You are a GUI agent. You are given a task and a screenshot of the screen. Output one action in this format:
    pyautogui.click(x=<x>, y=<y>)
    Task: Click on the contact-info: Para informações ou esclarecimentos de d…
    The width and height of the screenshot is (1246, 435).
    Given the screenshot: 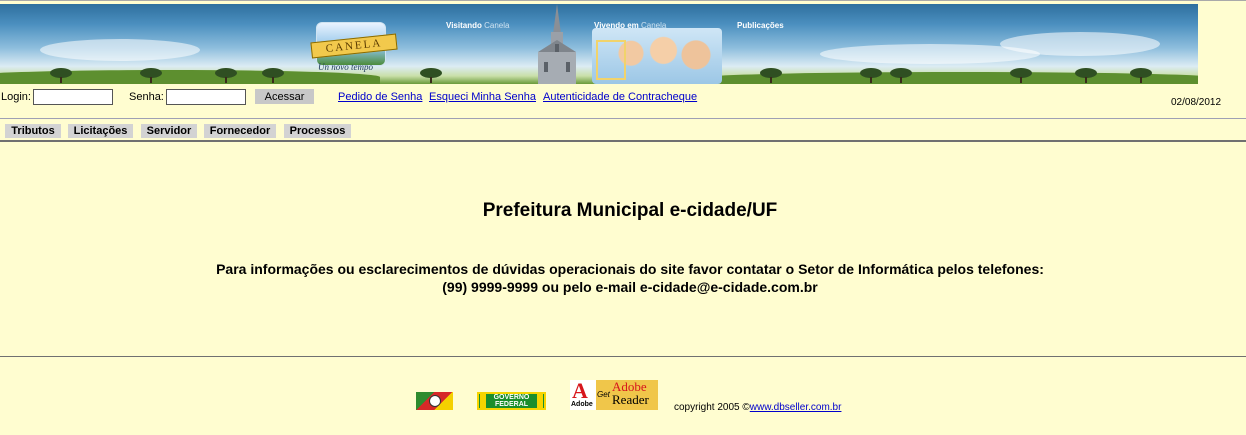 What is the action you would take?
    pyautogui.click(x=623, y=278)
    